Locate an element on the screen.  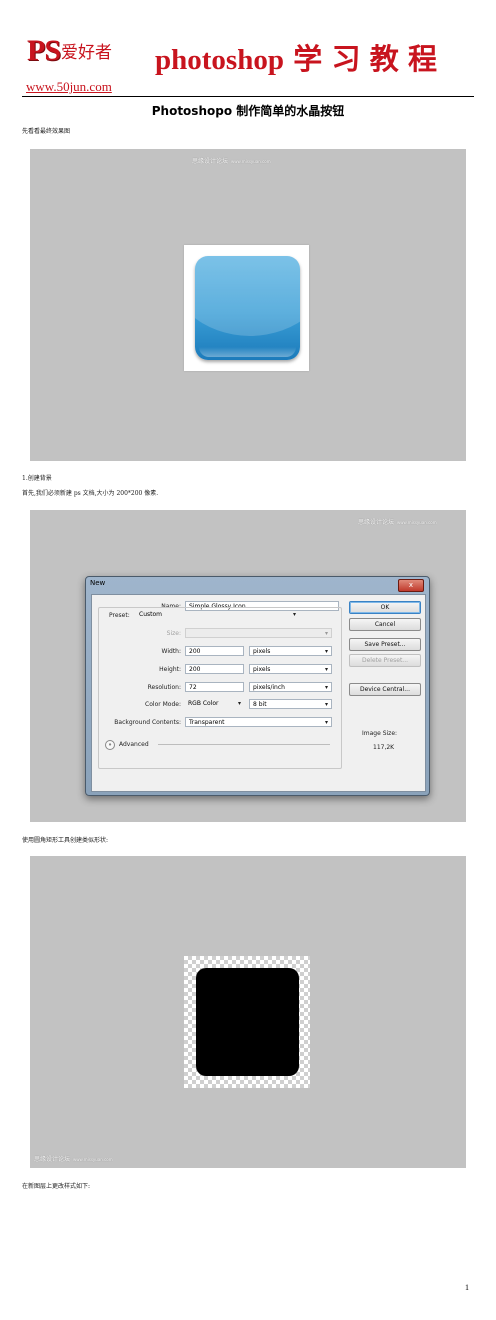
width-unit-select: pixels is located at coordinates (290, 651).